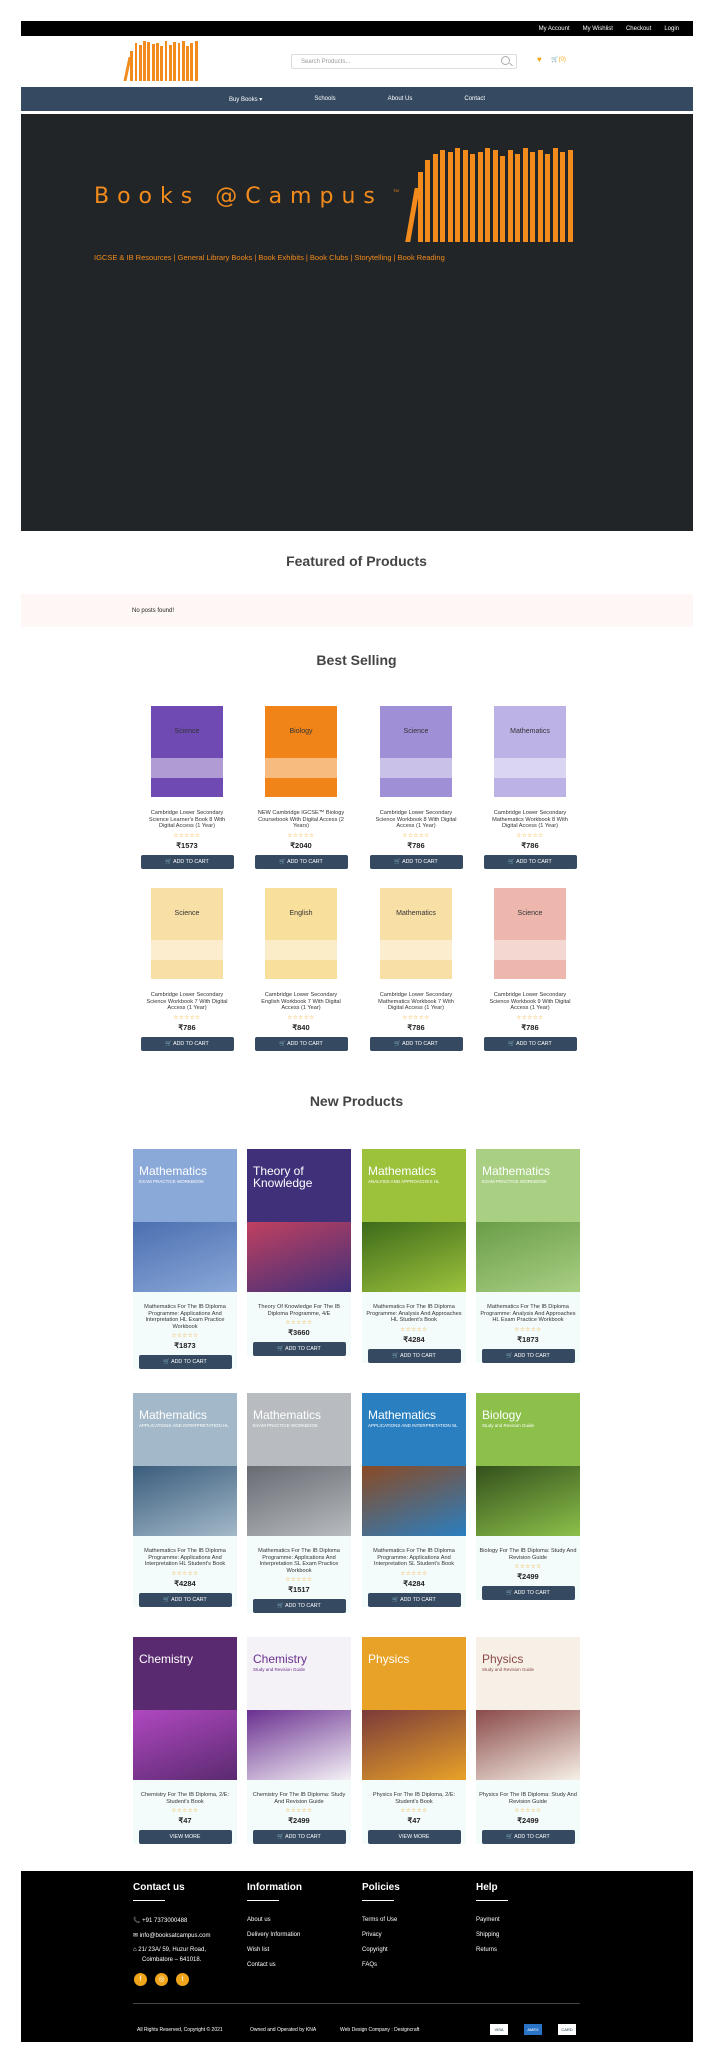  I want to click on book-cover: Theory of Knowledge, so click(299, 1220).